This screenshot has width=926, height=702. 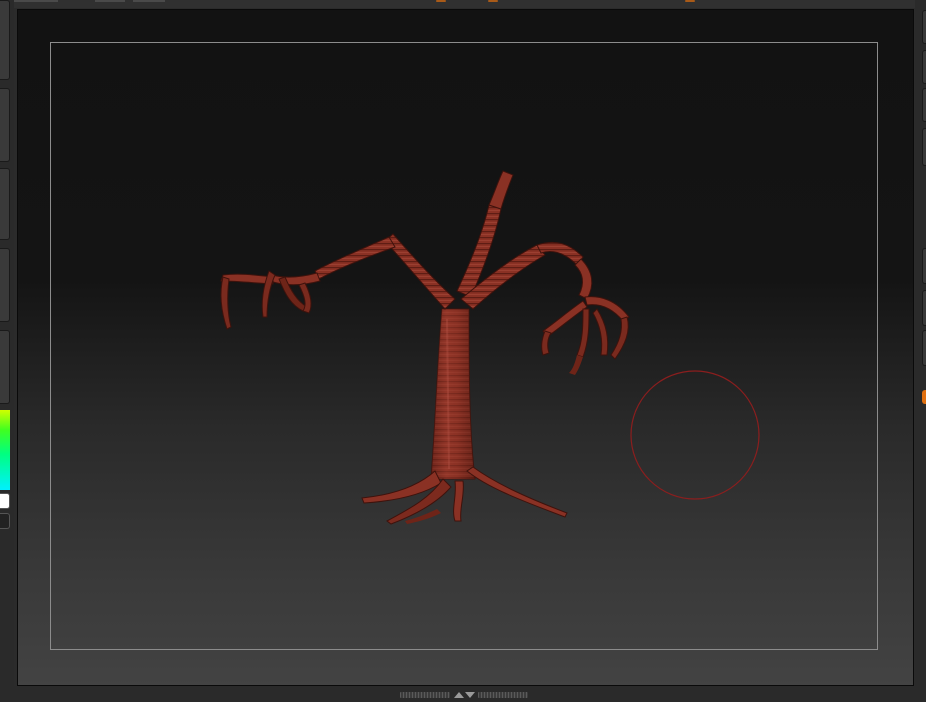 What do you see at coordinates (924, 397) in the screenshot?
I see `right-shelf-accent-button` at bounding box center [924, 397].